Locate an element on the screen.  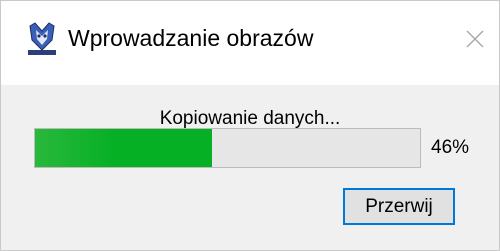
cancel-button: Przerwij is located at coordinates (399, 206).